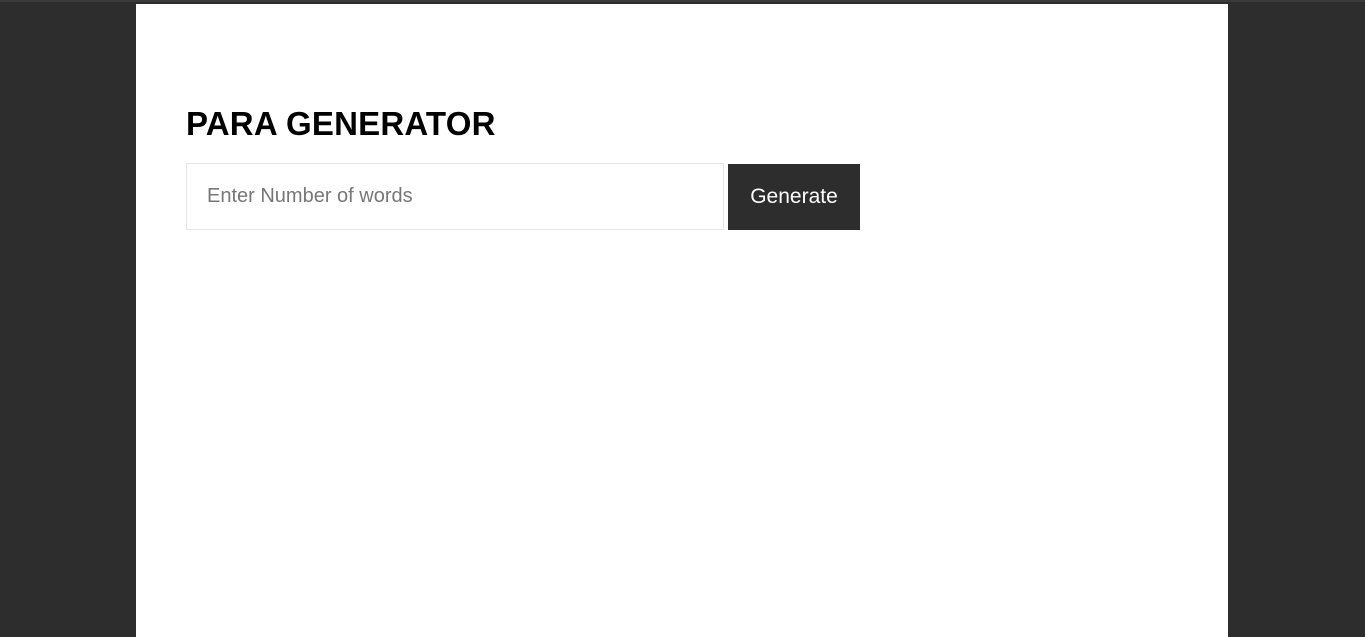  Describe the element at coordinates (794, 197) in the screenshot. I see `generate-button: Generate` at that location.